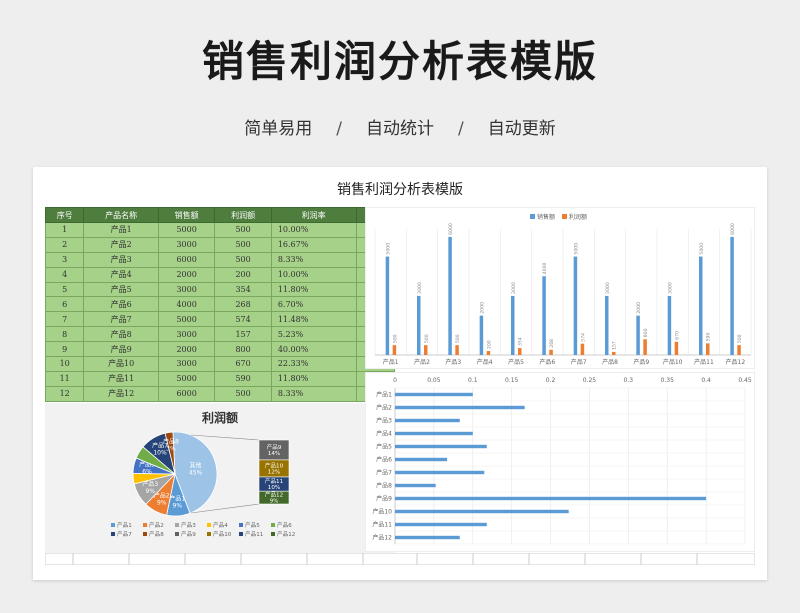 Image resolution: width=800 pixels, height=613 pixels. Describe the element at coordinates (225, 437) in the screenshot. I see `breakout-connector` at that location.